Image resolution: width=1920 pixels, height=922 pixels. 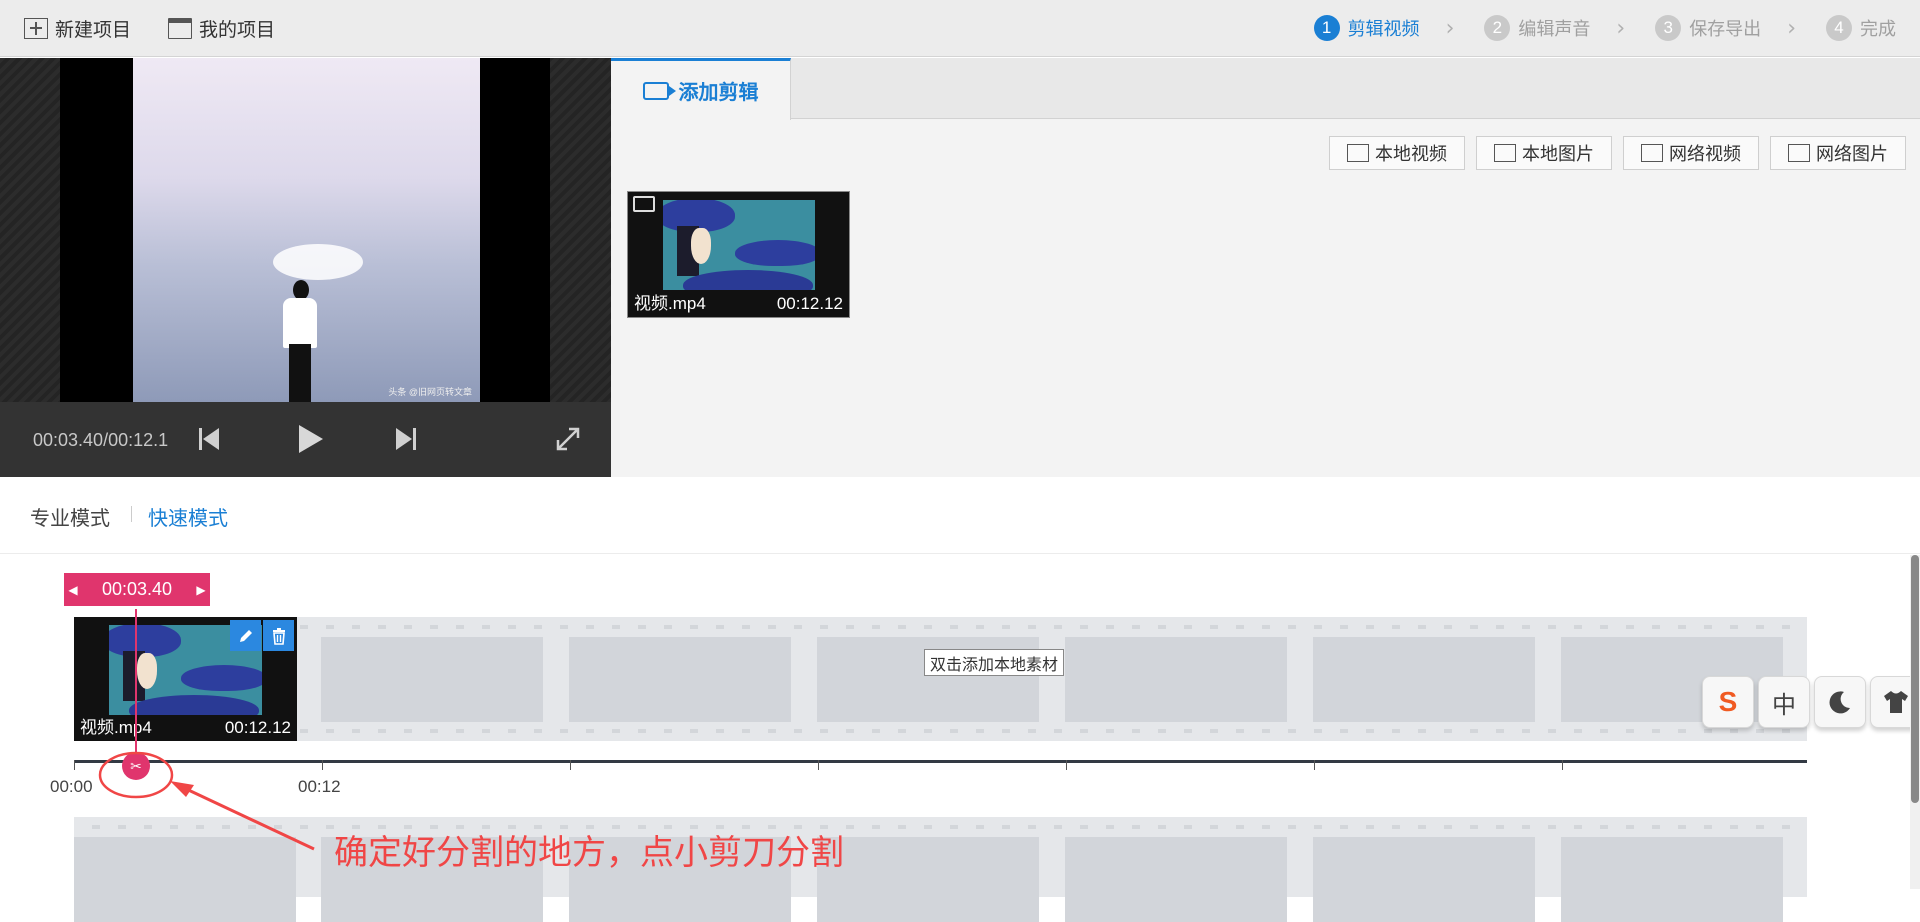 I want to click on timeline-clip: 视频.mp4 00:12.12, so click(x=185, y=679).